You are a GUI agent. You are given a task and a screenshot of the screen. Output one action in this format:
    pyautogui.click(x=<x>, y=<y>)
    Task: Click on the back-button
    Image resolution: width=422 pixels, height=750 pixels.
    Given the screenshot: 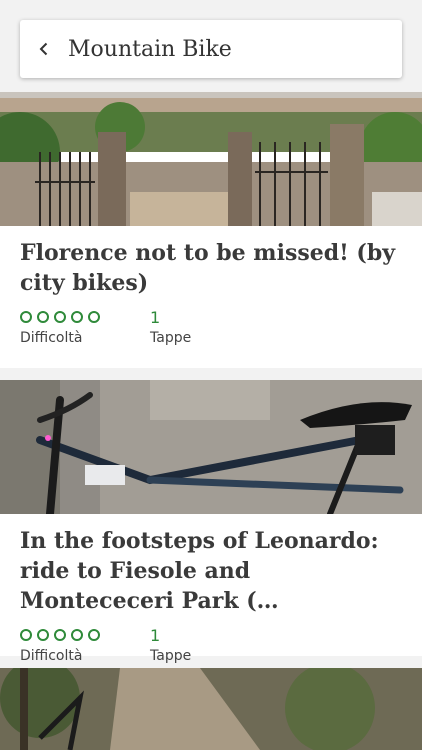 What is the action you would take?
    pyautogui.click(x=44, y=49)
    